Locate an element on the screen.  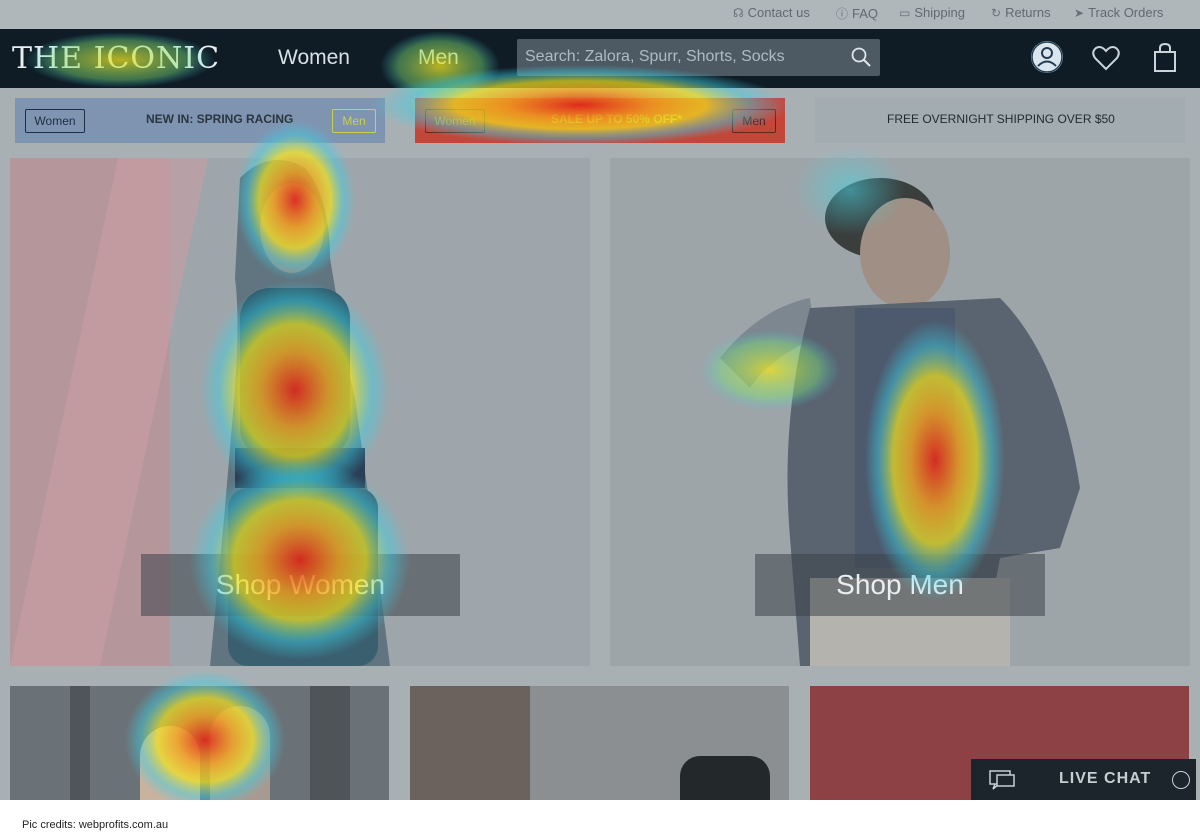
nav-women: Women is located at coordinates (314, 58).